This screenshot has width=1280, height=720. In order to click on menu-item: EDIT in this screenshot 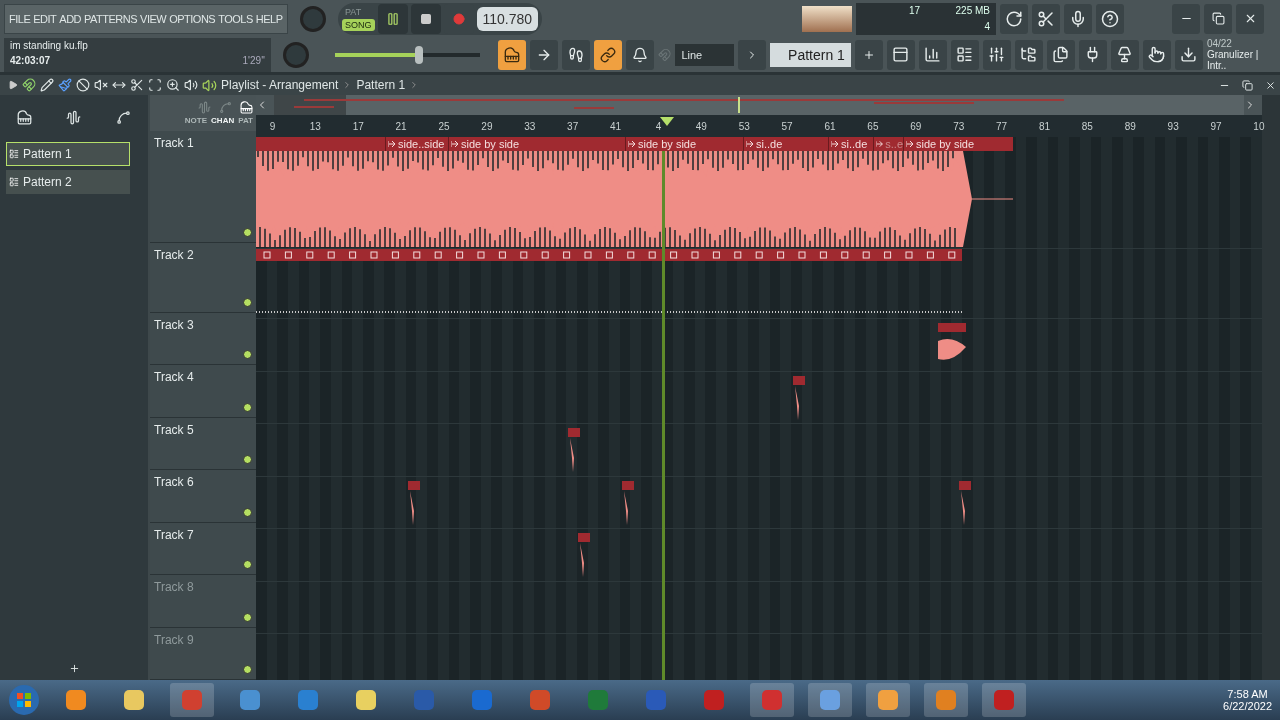, I will do `click(45, 18)`.